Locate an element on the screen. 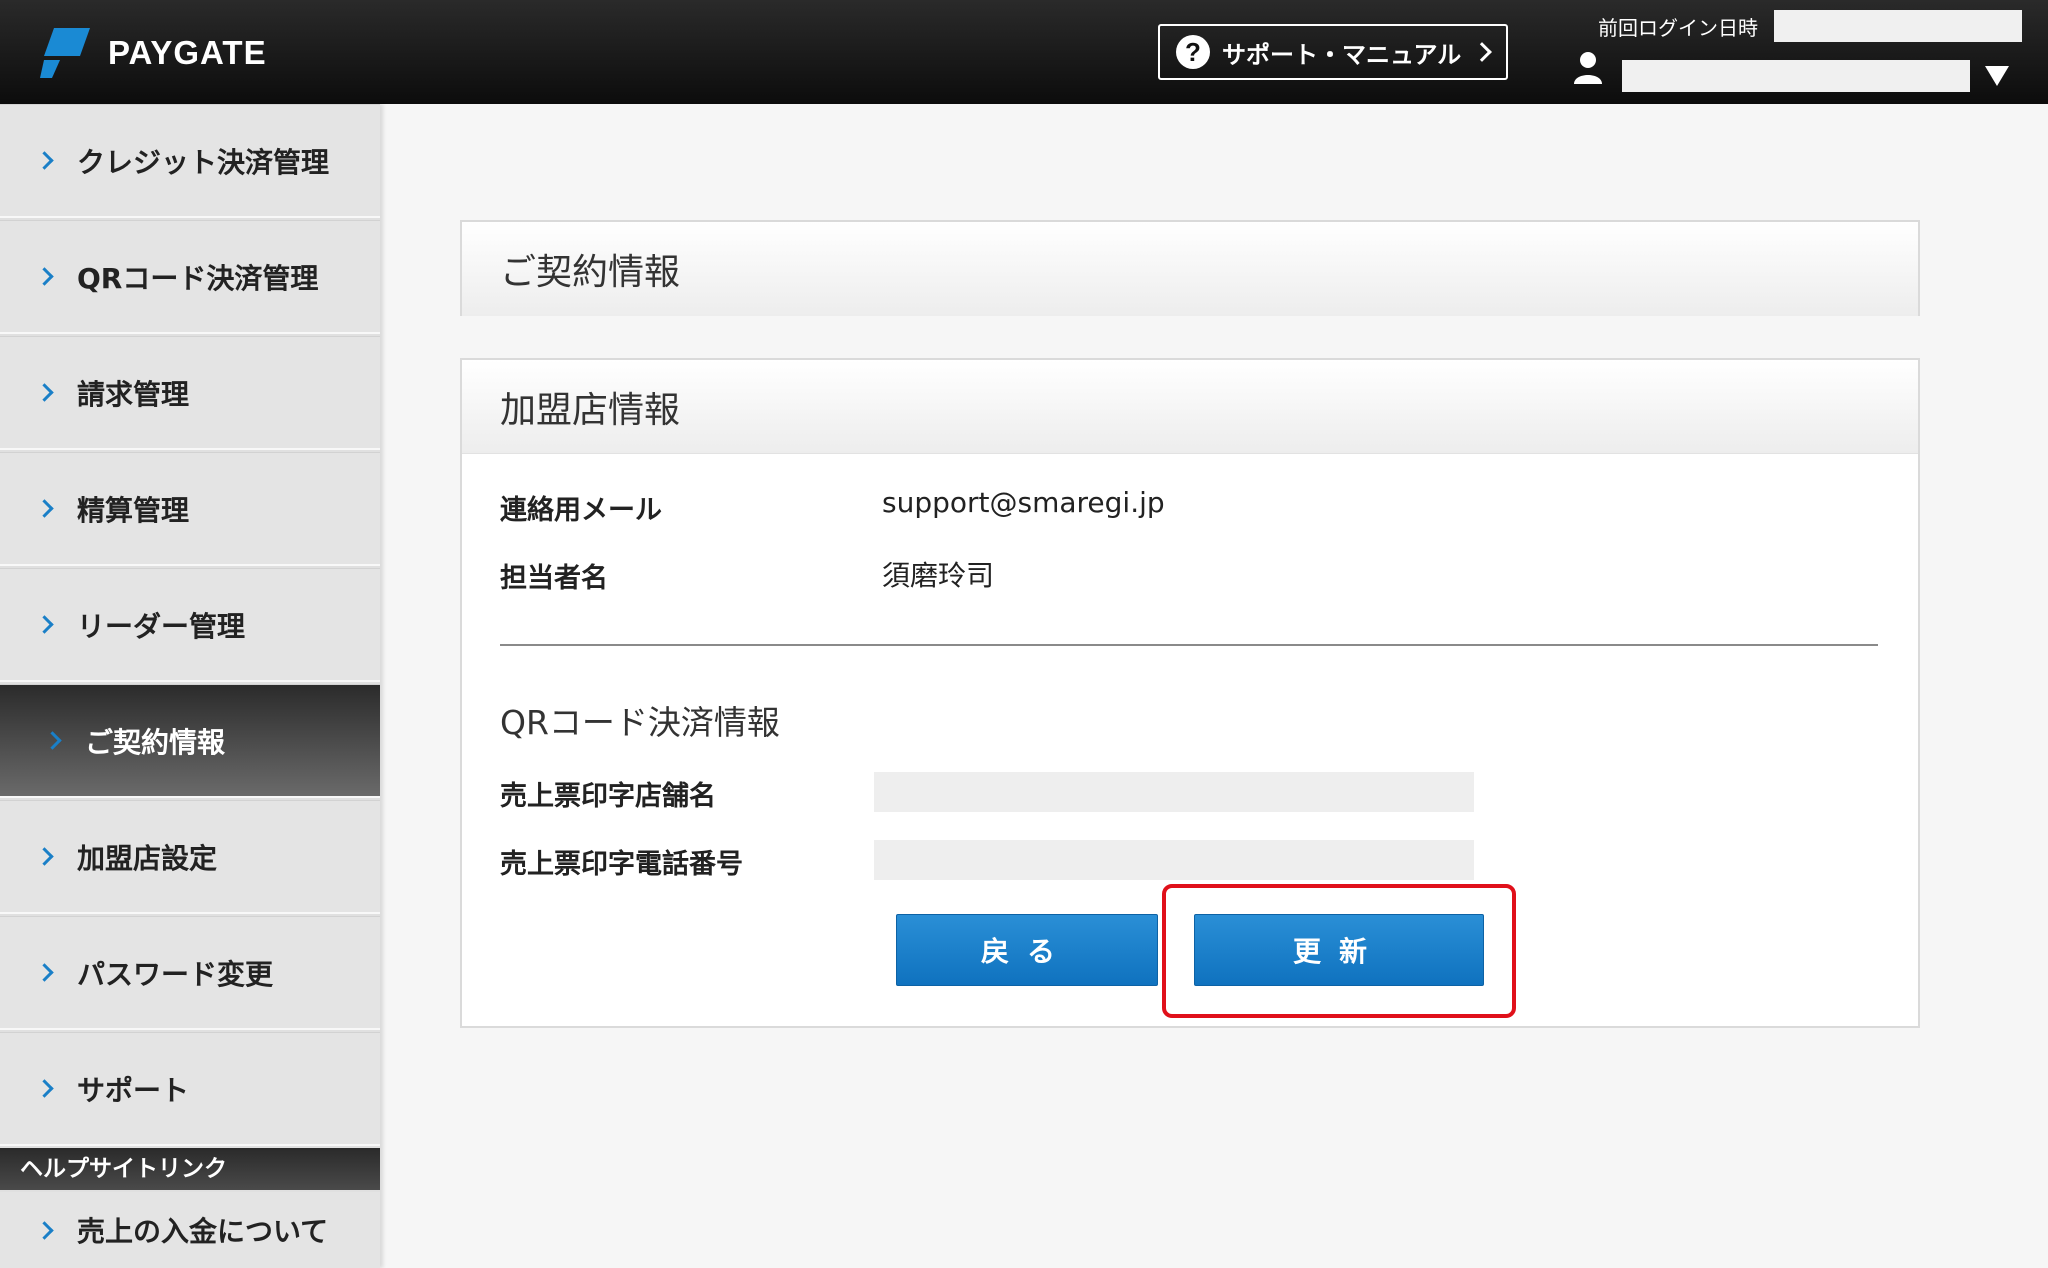 The width and height of the screenshot is (2048, 1268). sidebar-item-label: パスワード変更 is located at coordinates (175, 974).